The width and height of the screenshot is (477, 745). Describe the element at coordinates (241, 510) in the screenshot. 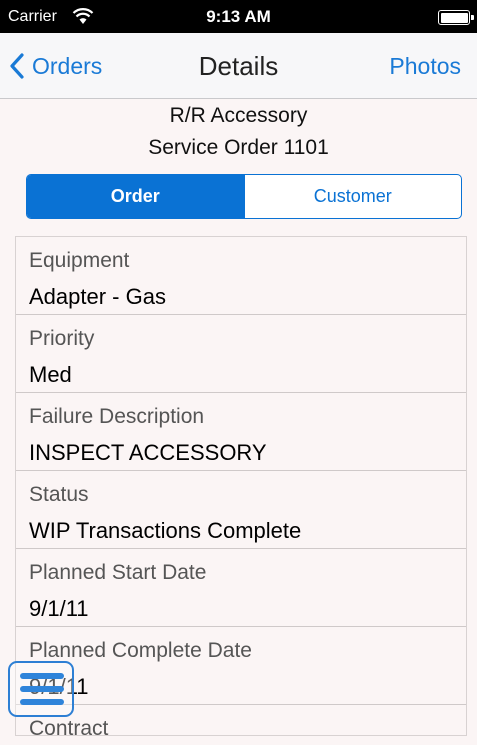

I see `field-status: Status WIP Transactions Complete` at that location.